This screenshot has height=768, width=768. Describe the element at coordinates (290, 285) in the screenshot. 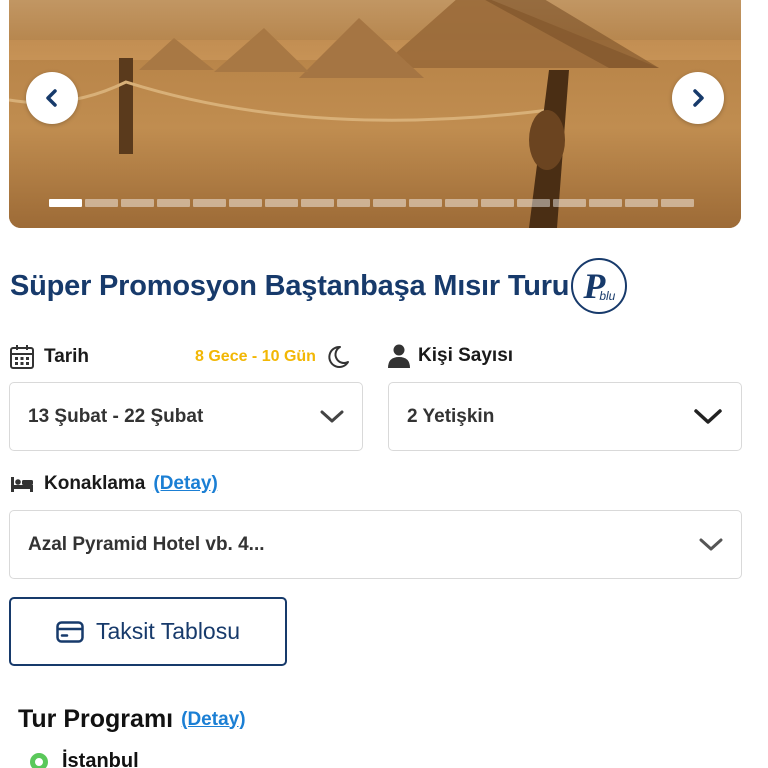

I see `tour-title: Süper Promosyon Baştanbaşa Mısır Turu` at that location.